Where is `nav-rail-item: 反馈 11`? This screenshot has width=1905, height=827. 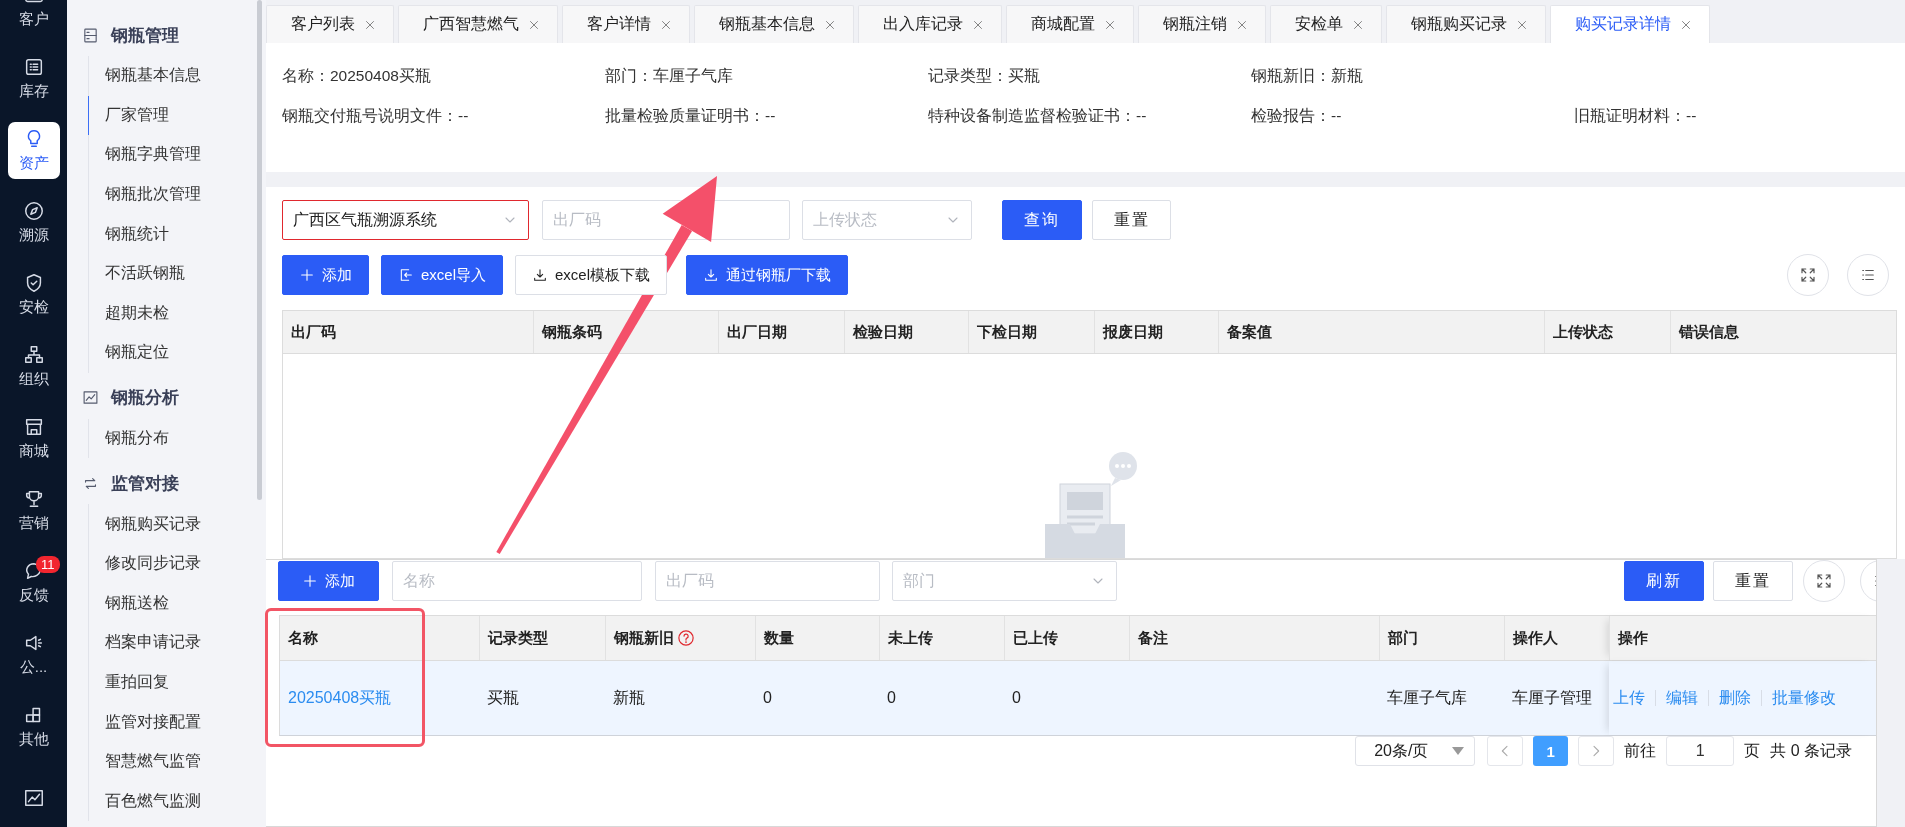 nav-rail-item: 反馈 11 is located at coordinates (33, 582).